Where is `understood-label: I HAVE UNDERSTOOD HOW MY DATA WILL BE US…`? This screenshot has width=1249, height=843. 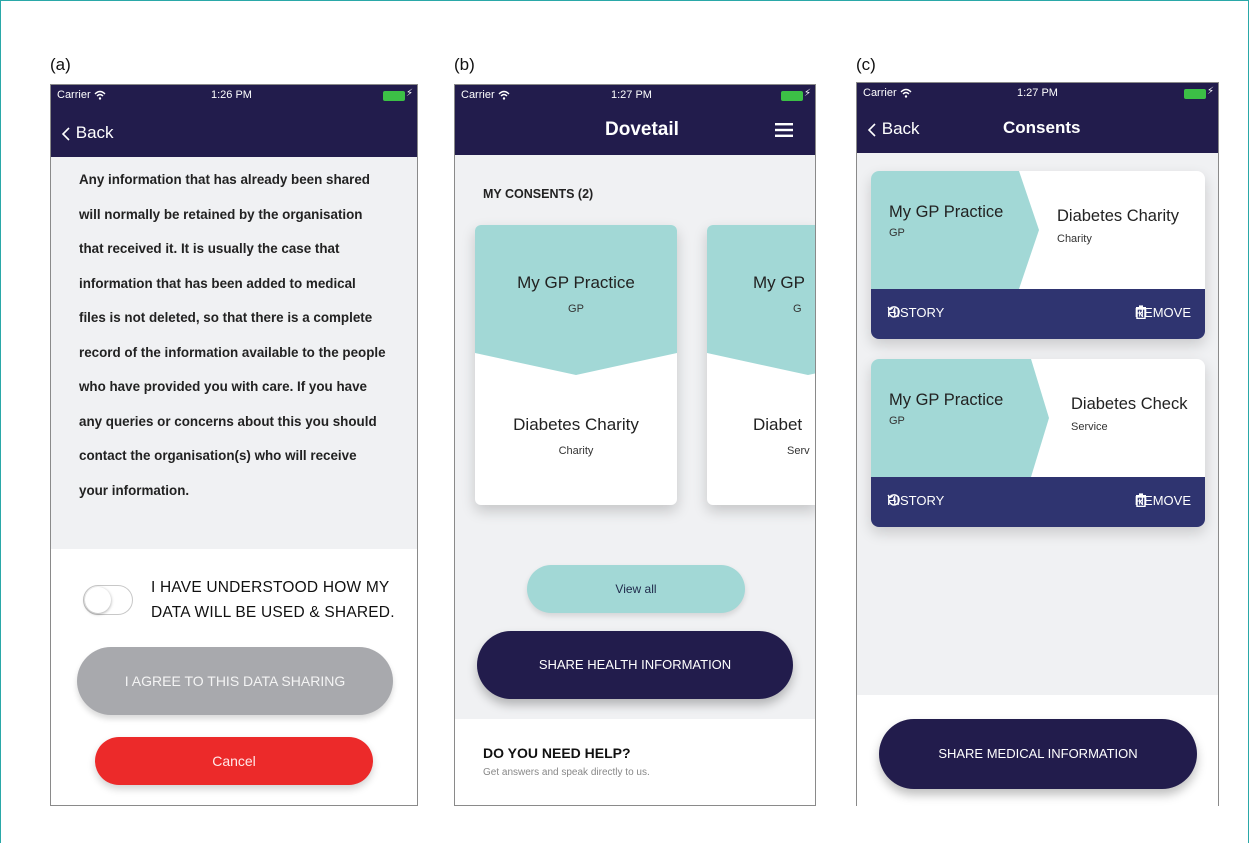 understood-label: I HAVE UNDERSTOOD HOW MY DATA WILL BE US… is located at coordinates (273, 600).